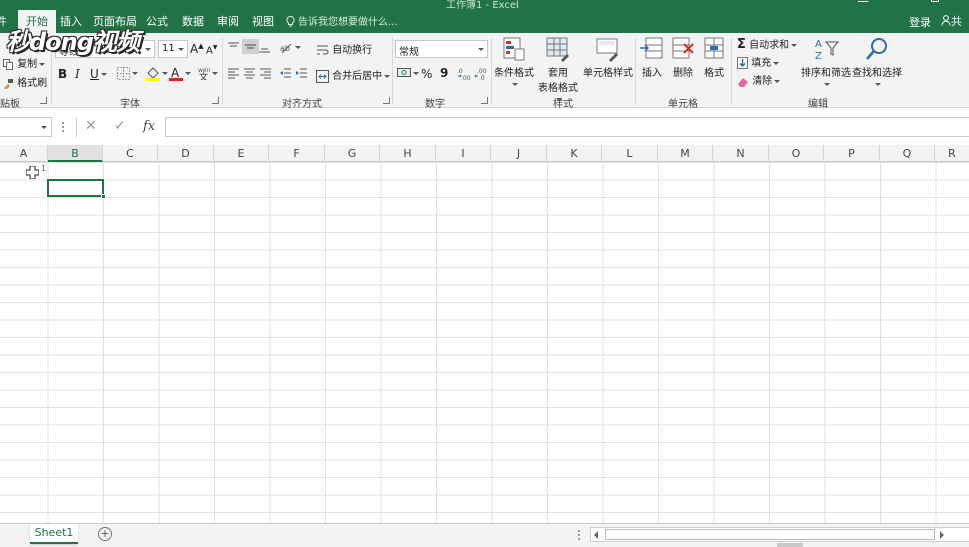 The height and width of the screenshot is (547, 969). I want to click on increase-indent-button, so click(301, 73).